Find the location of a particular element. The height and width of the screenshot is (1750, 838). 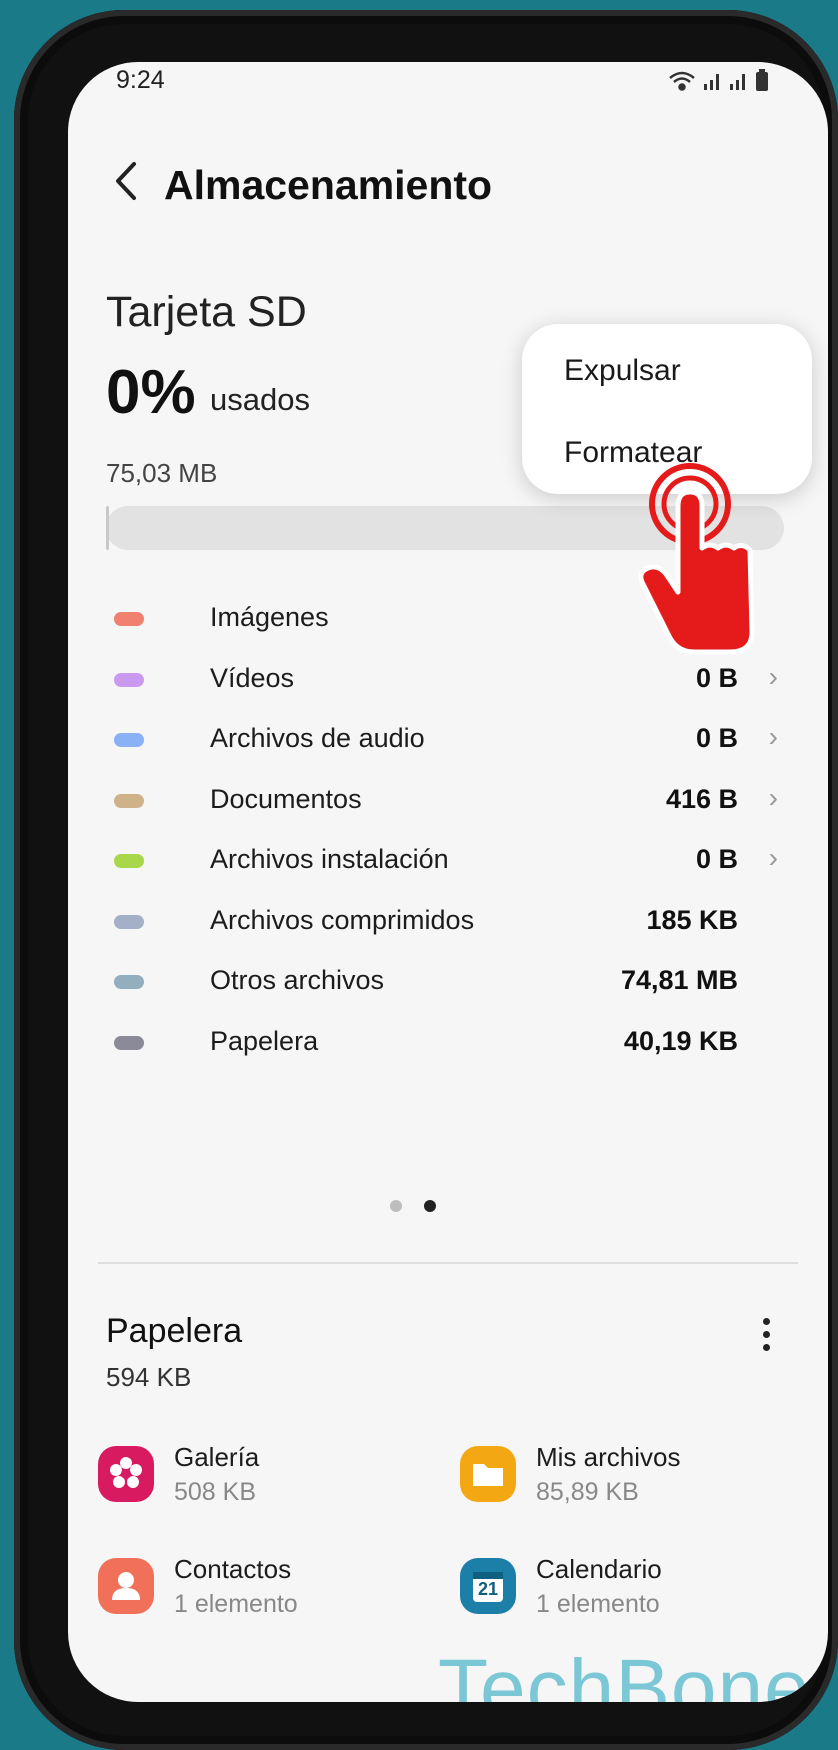

folder-icon is located at coordinates (488, 1474).